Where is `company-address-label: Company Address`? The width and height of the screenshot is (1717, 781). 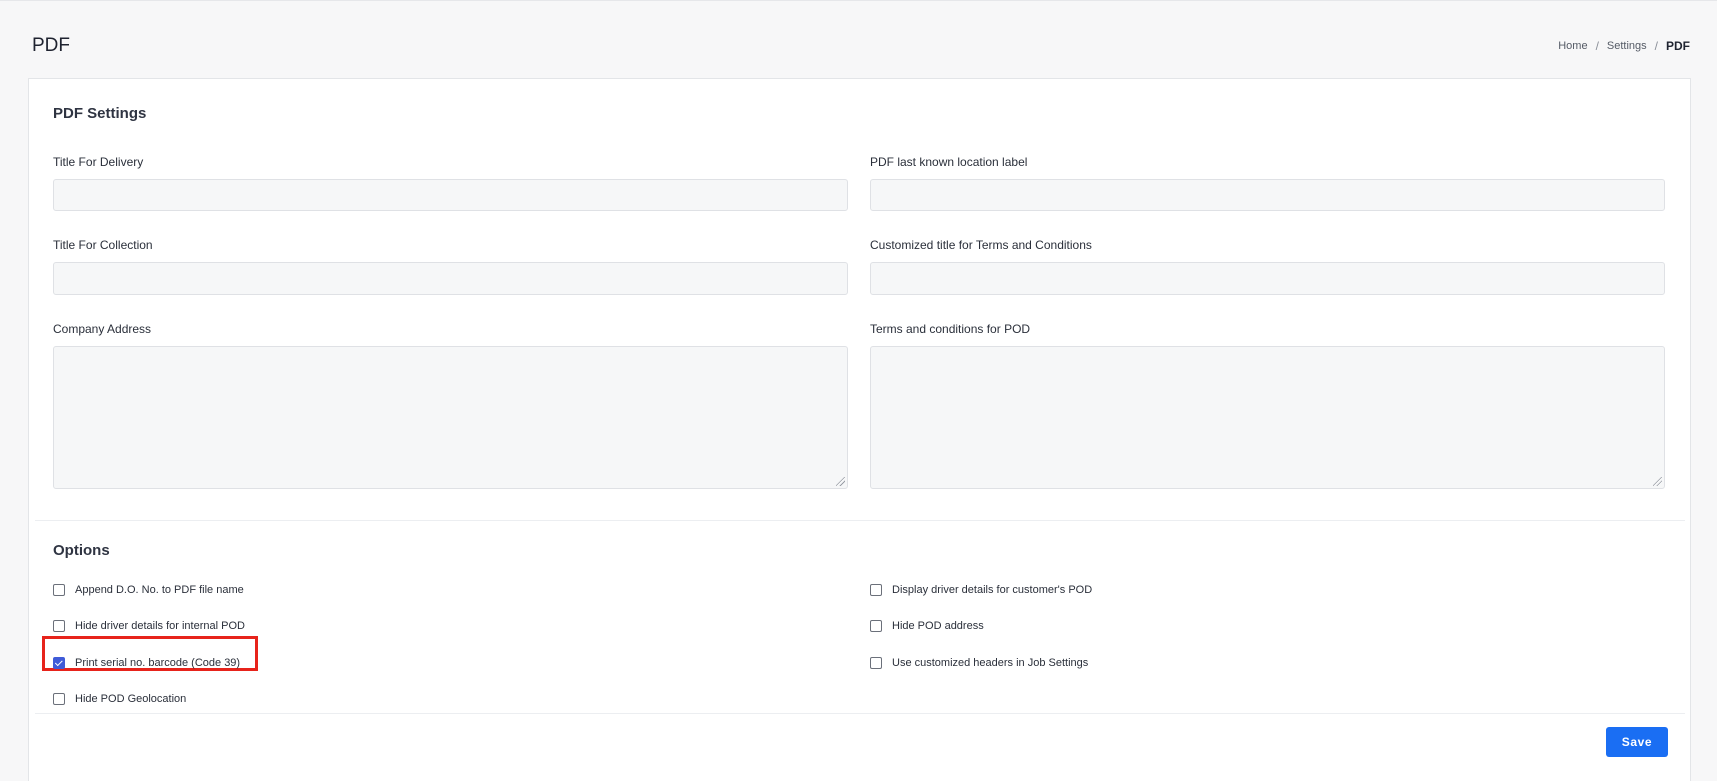
company-address-label: Company Address is located at coordinates (102, 329).